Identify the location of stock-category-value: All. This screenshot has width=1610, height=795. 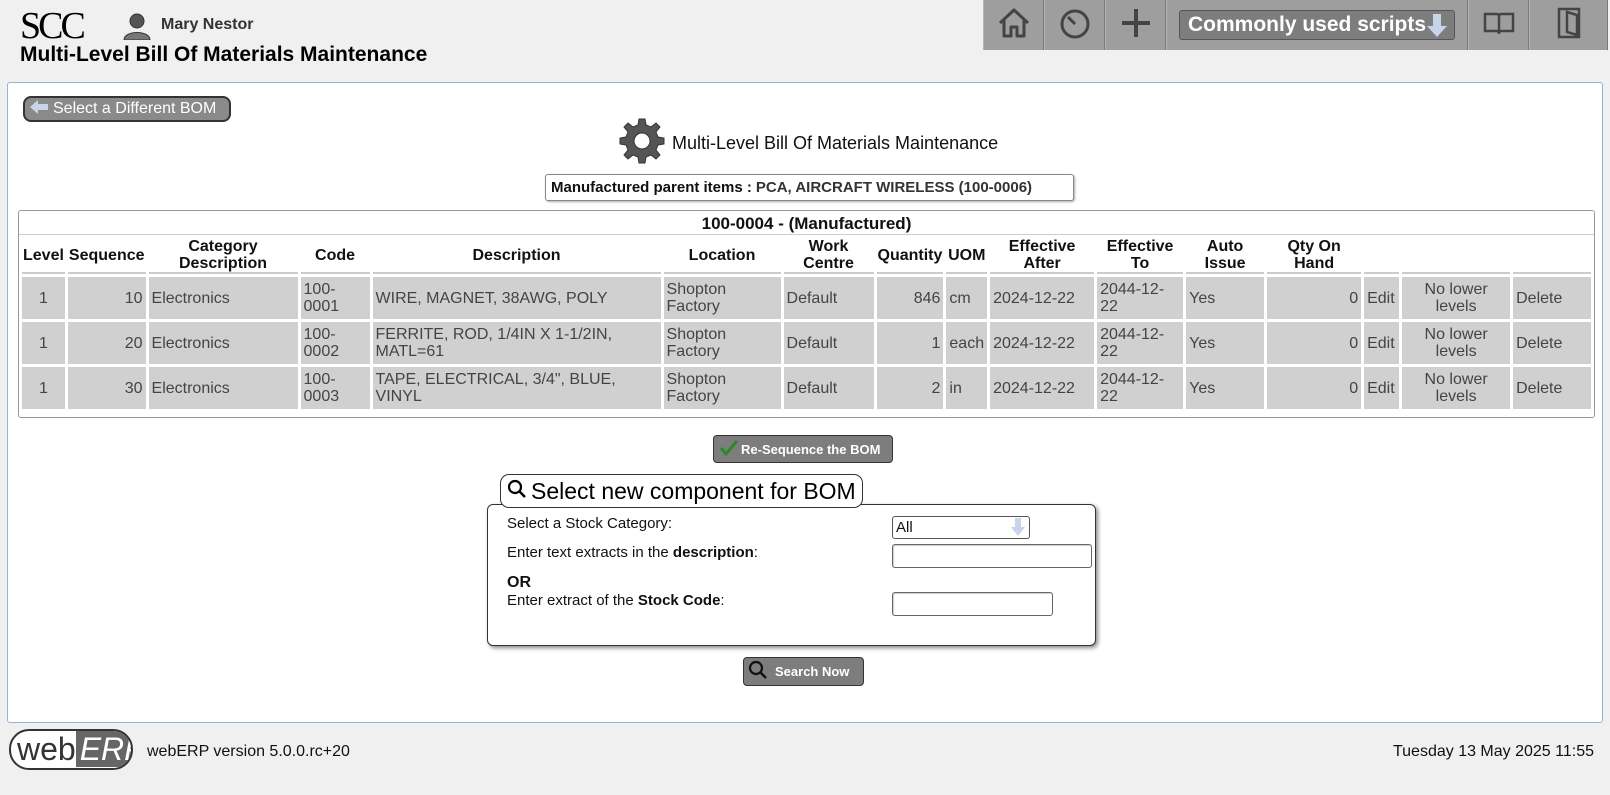
(904, 527).